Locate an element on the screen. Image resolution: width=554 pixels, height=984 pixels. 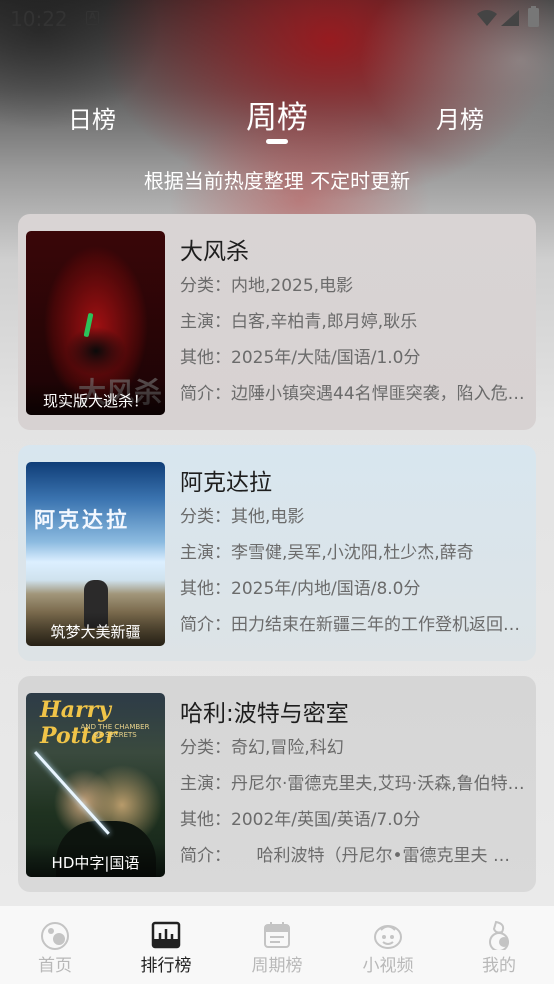
movie-cast: 主演：李雪健,吴军,小沈阳,杜少杰,薛奇 is located at coordinates (353, 553).